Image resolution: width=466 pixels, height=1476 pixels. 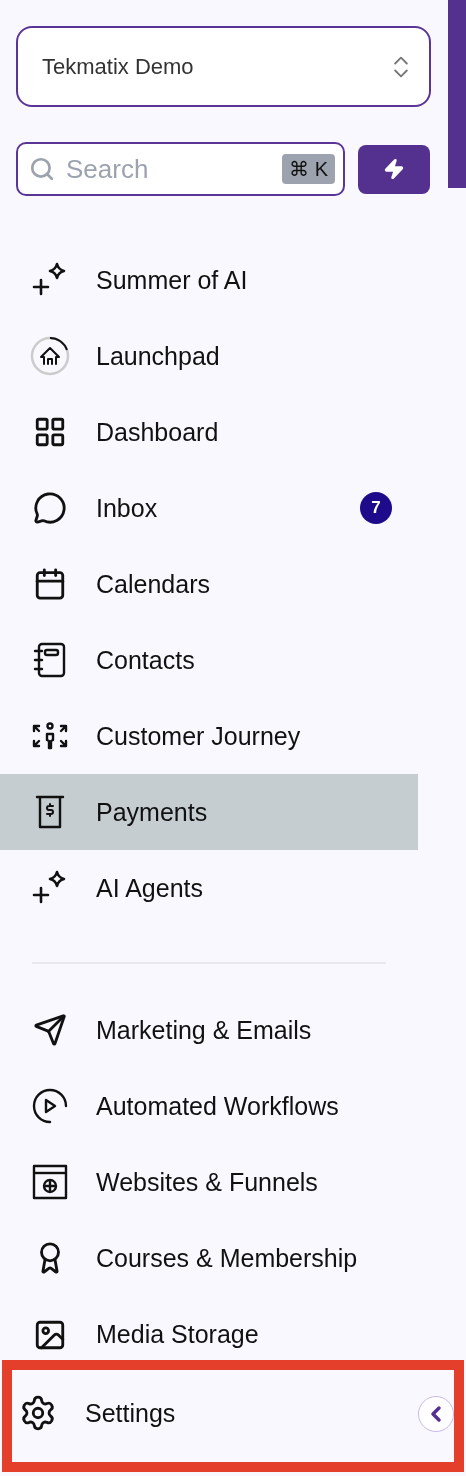 I want to click on nav-item: Contacts, so click(x=209, y=660).